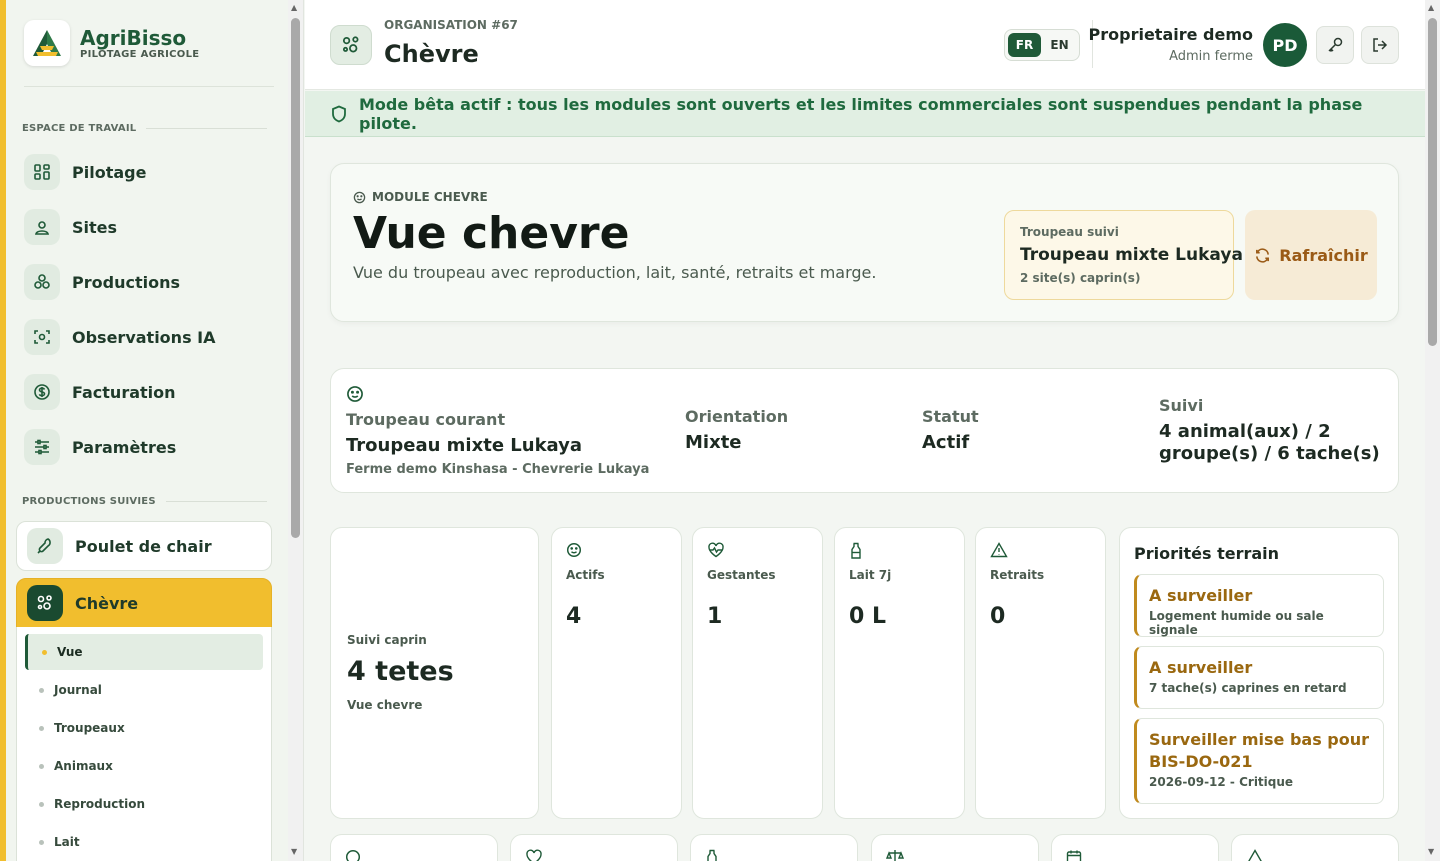  Describe the element at coordinates (867, 616) in the screenshot. I see `stat-value: 0 L` at that location.